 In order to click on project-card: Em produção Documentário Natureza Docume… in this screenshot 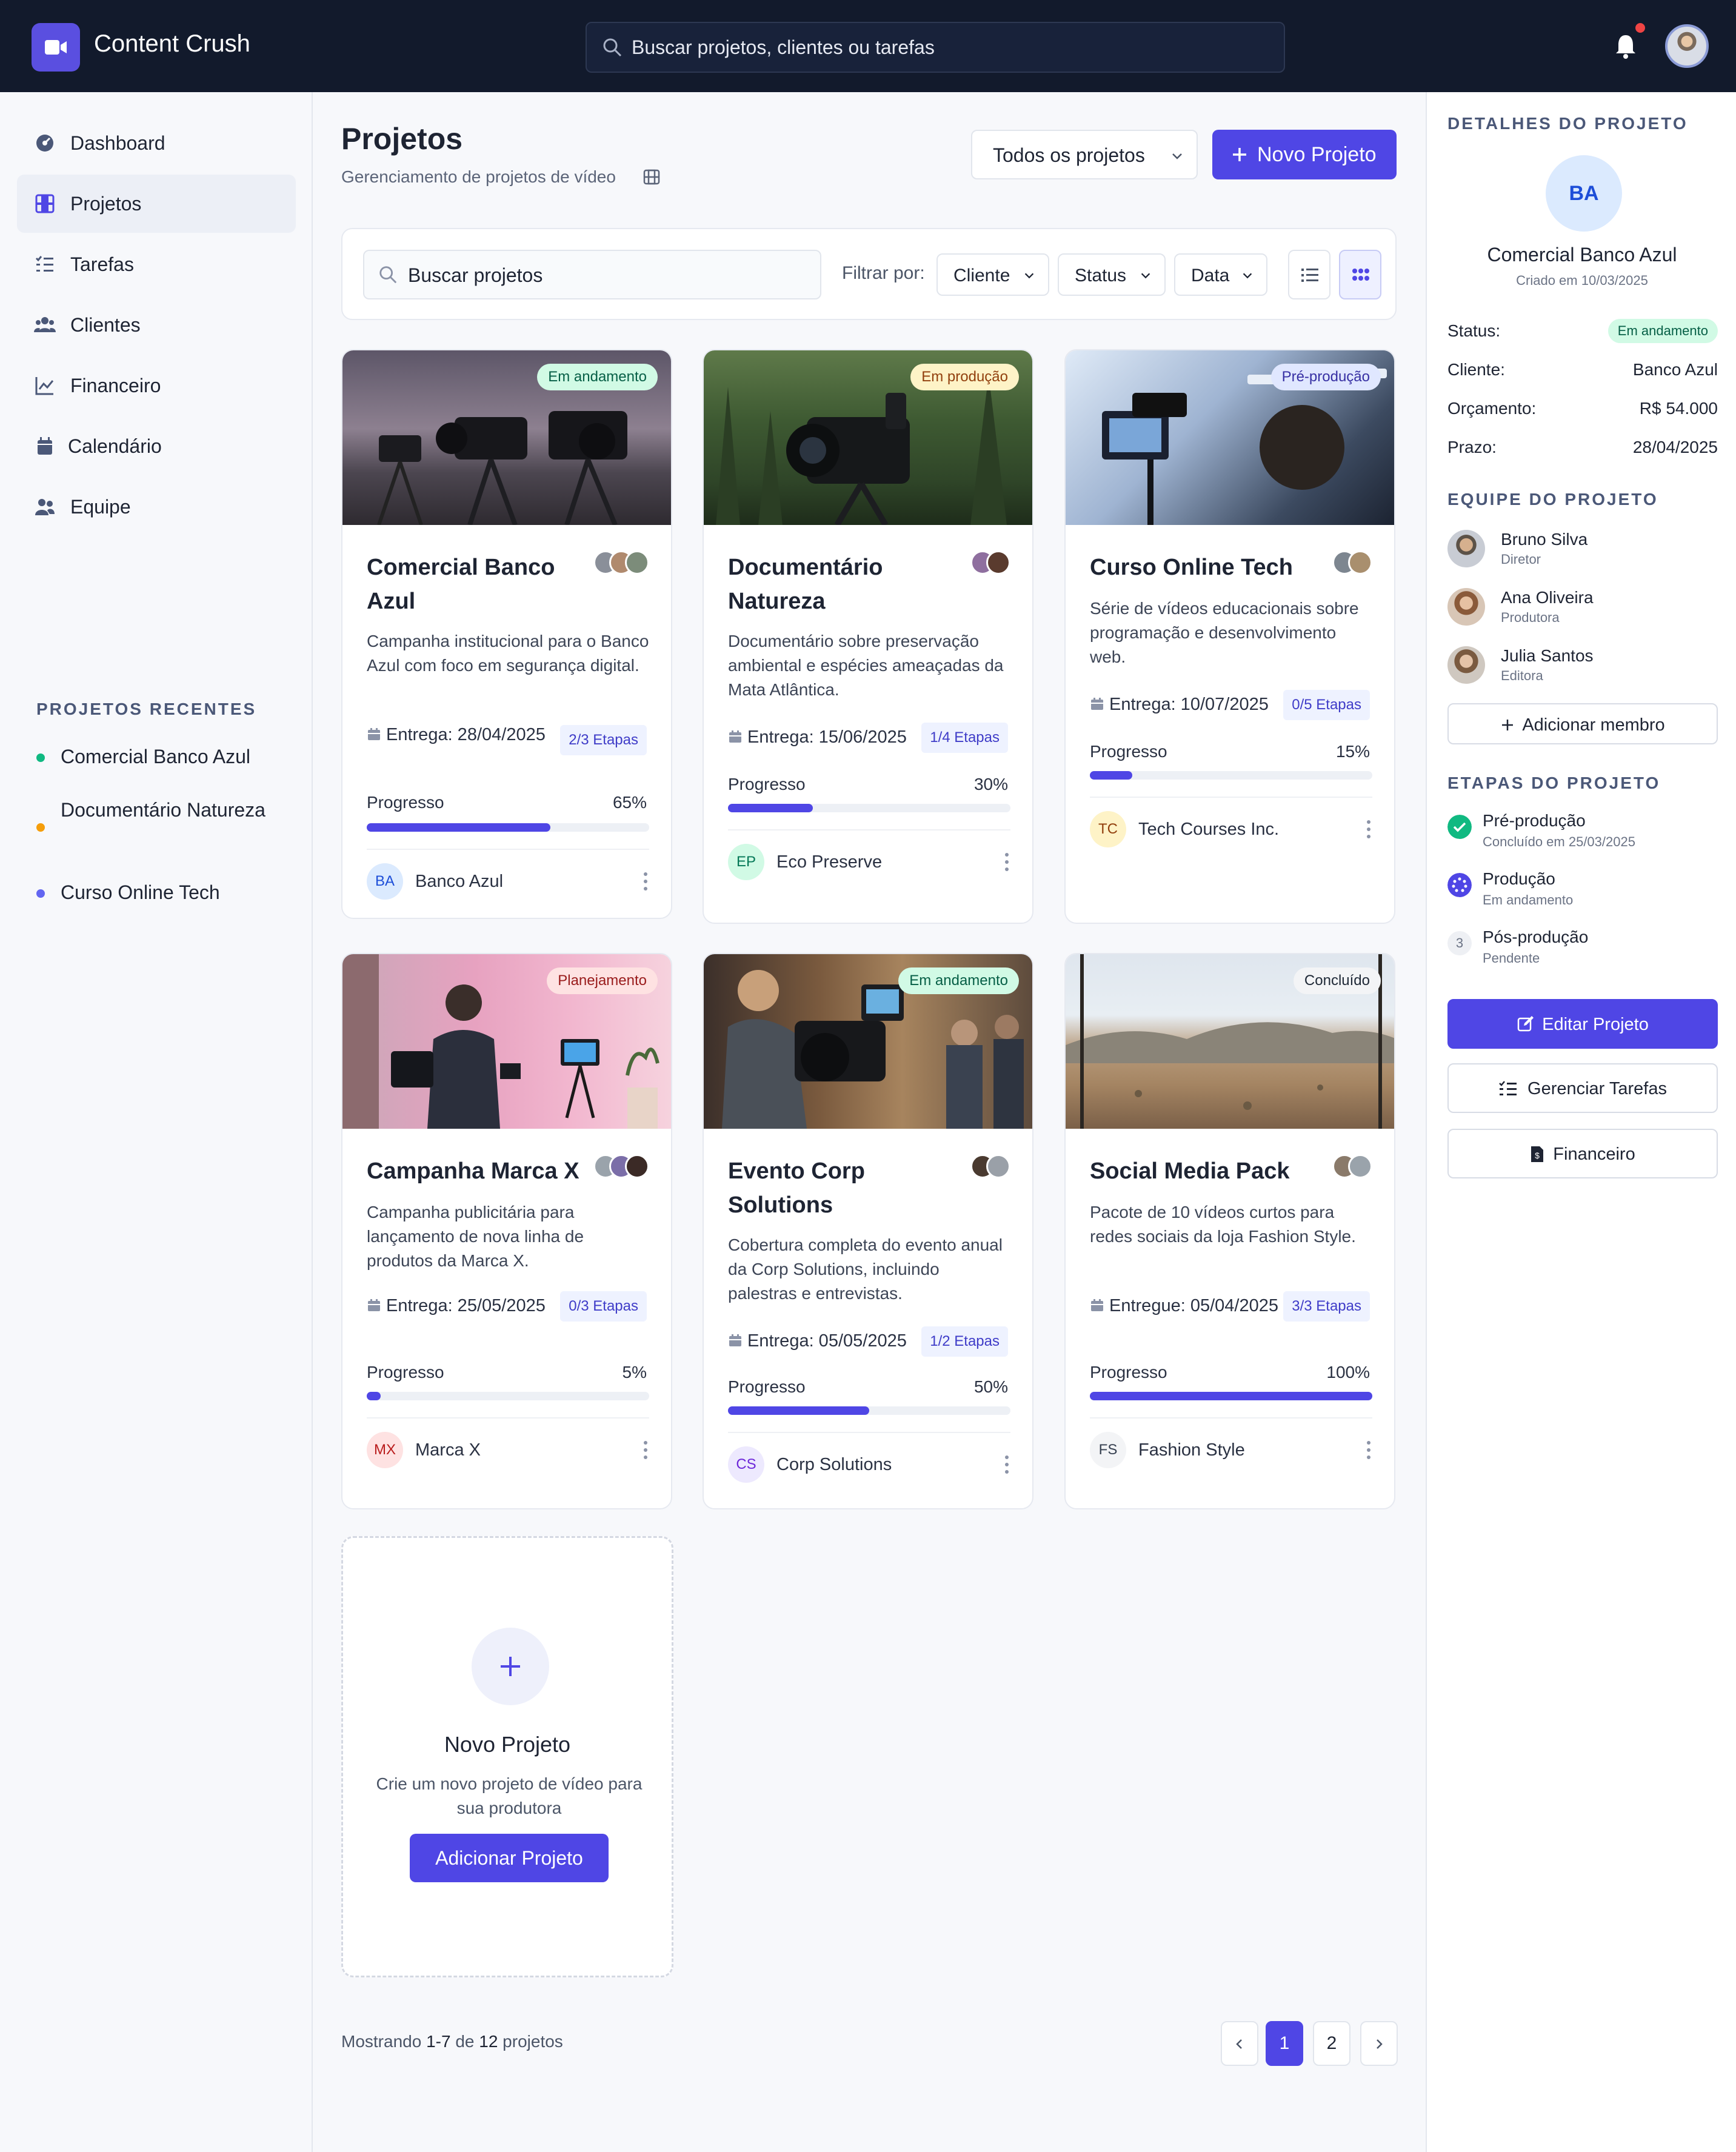, I will do `click(868, 636)`.